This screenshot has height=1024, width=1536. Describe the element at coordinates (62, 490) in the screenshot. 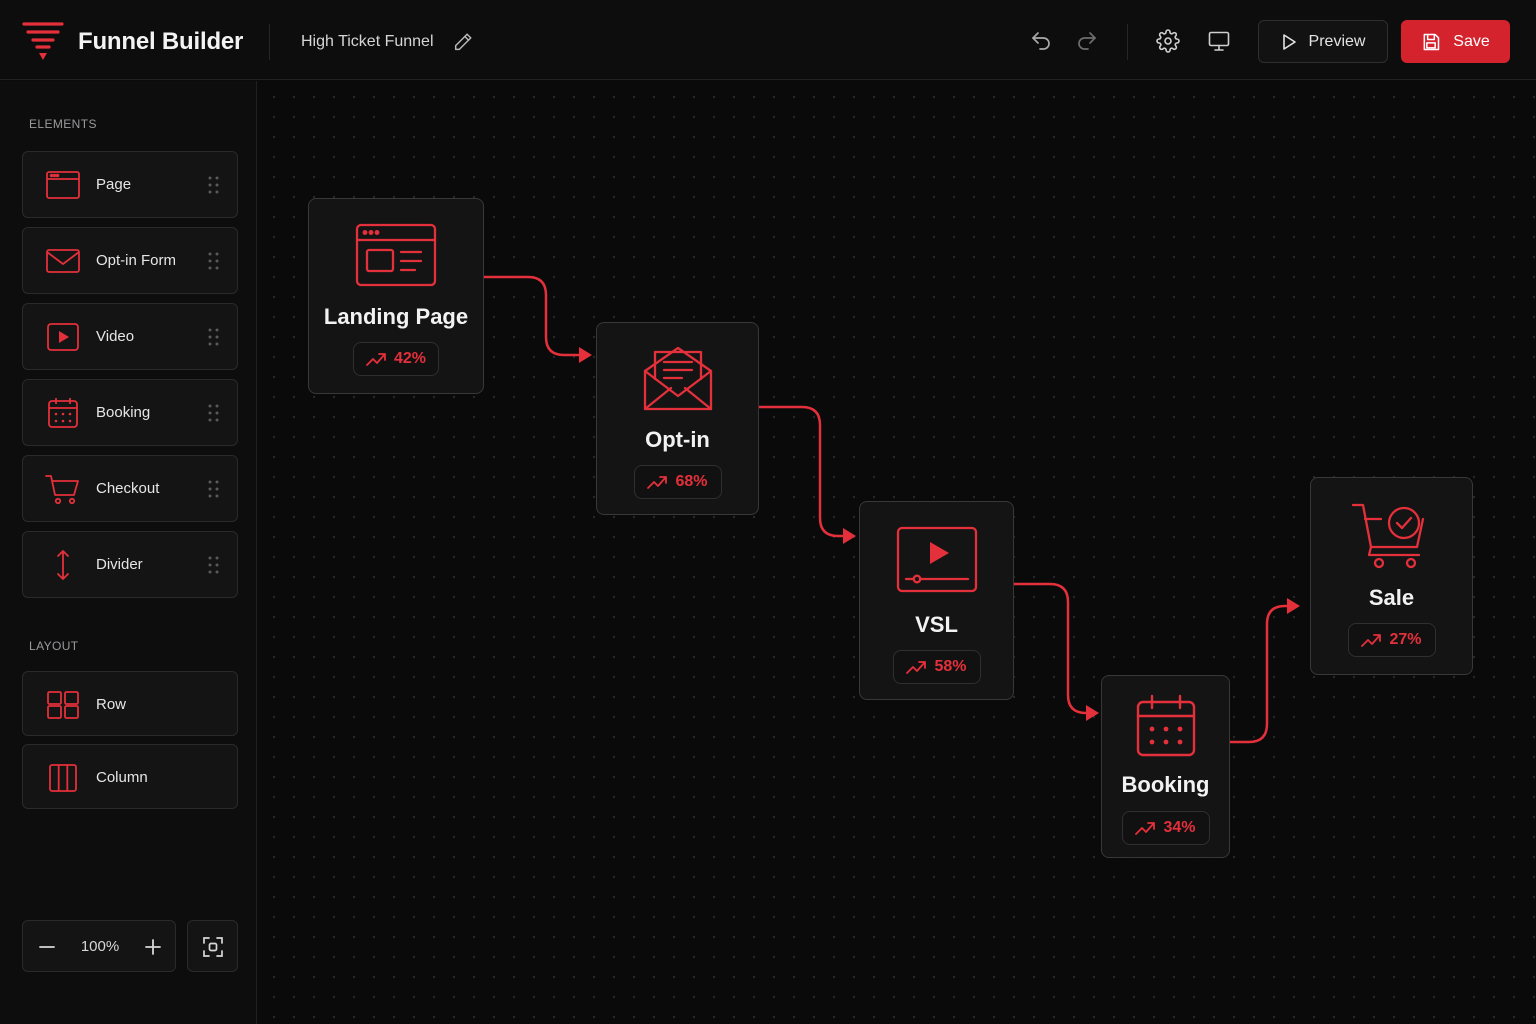

I see `cart-icon` at that location.